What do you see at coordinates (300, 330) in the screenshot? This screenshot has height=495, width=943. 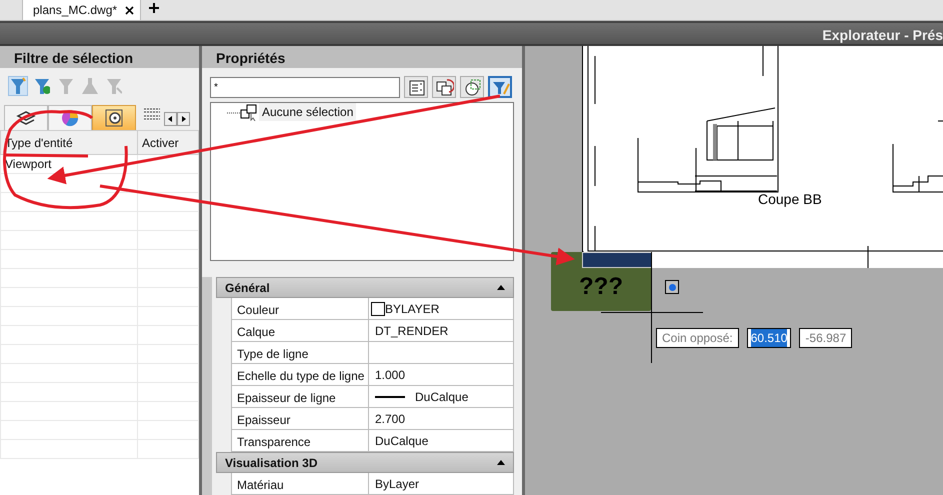 I see `property-name: Calque` at bounding box center [300, 330].